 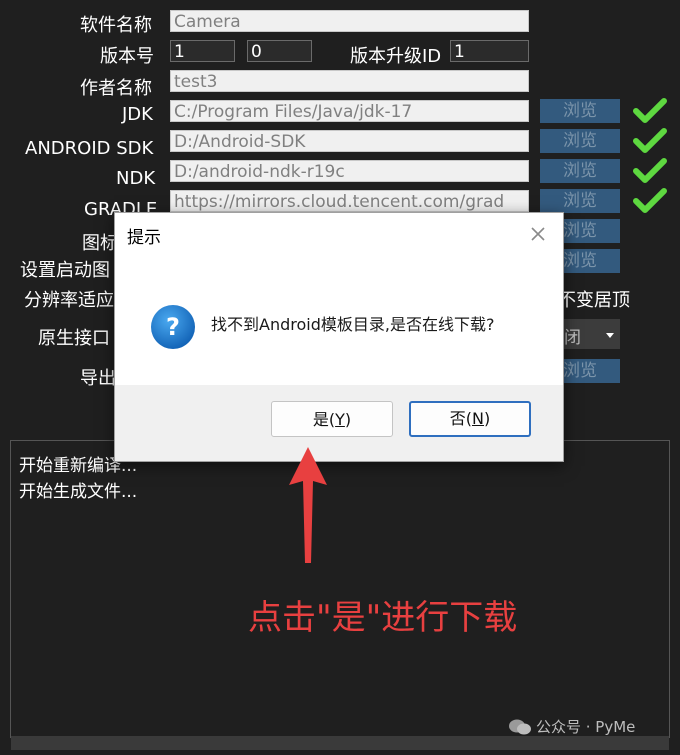 What do you see at coordinates (116, 88) in the screenshot?
I see `author-label: 作者名称` at bounding box center [116, 88].